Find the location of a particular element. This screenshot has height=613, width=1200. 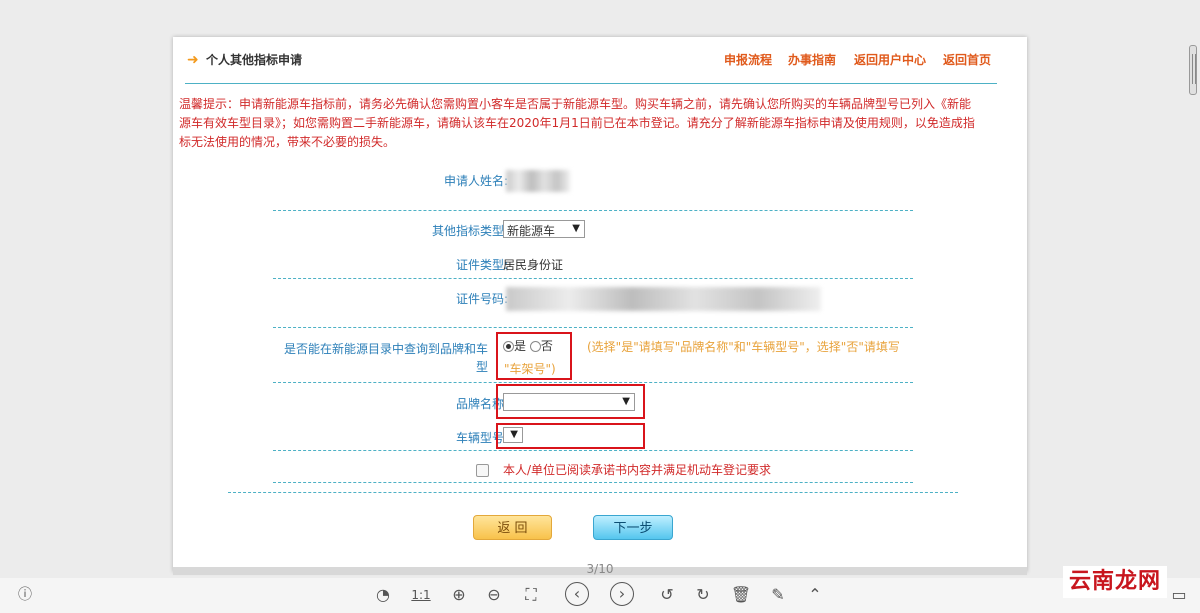

zoom-out-icon: ⊖ is located at coordinates (494, 595).